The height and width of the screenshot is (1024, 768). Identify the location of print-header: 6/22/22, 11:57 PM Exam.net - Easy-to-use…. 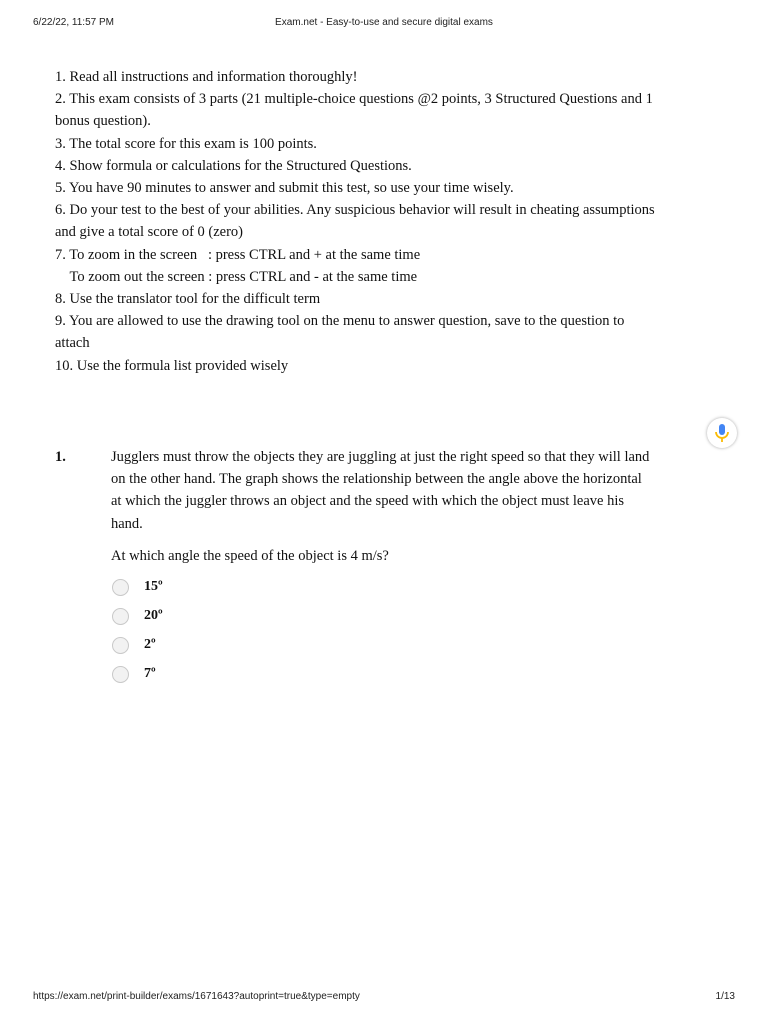
(384, 24).